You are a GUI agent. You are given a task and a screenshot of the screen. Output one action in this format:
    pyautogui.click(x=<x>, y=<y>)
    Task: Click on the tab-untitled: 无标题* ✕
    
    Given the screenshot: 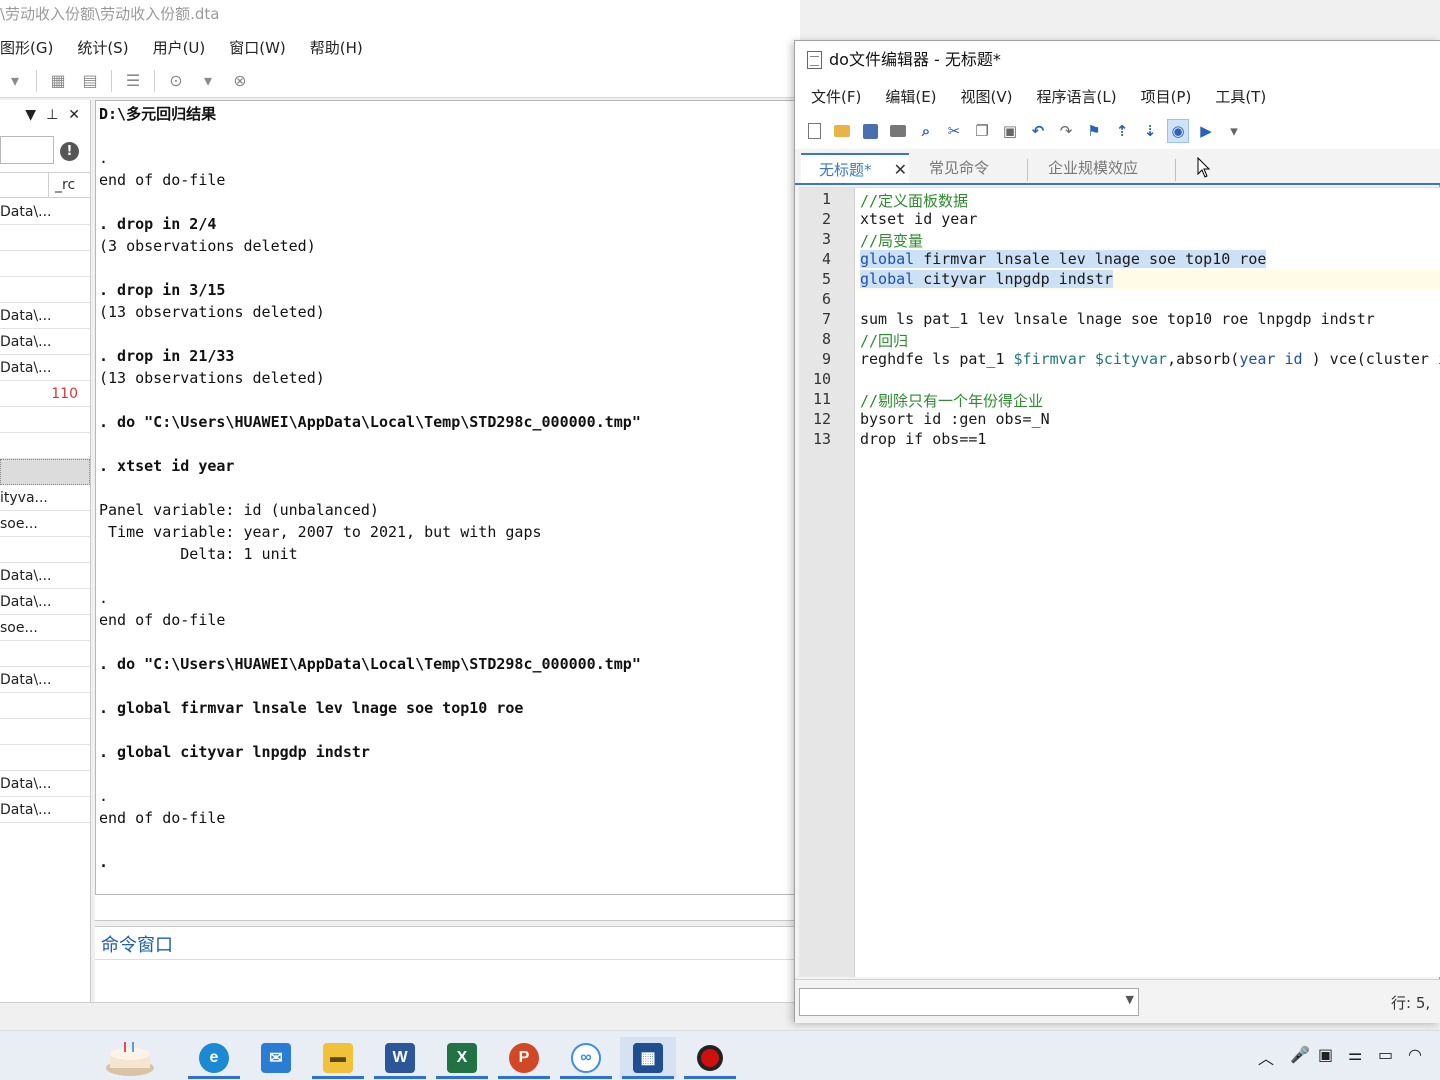 What is the action you would take?
    pyautogui.click(x=855, y=168)
    